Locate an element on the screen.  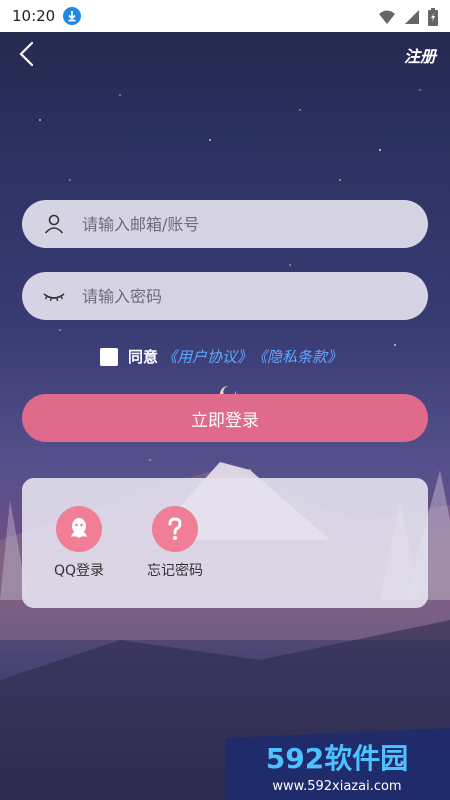
qq-icon-circle is located at coordinates (79, 529).